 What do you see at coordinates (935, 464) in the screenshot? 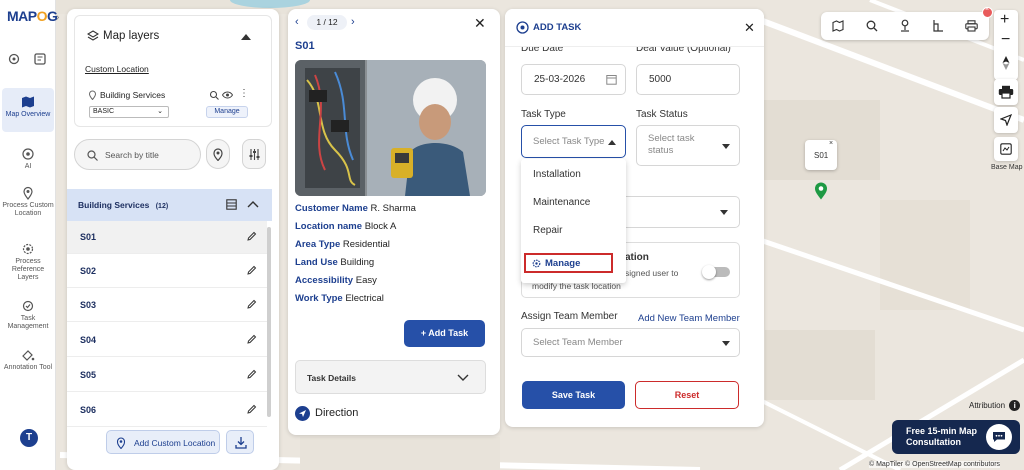
I see `map-credits: © MapTiler © OpenStreetMap contributors` at bounding box center [935, 464].